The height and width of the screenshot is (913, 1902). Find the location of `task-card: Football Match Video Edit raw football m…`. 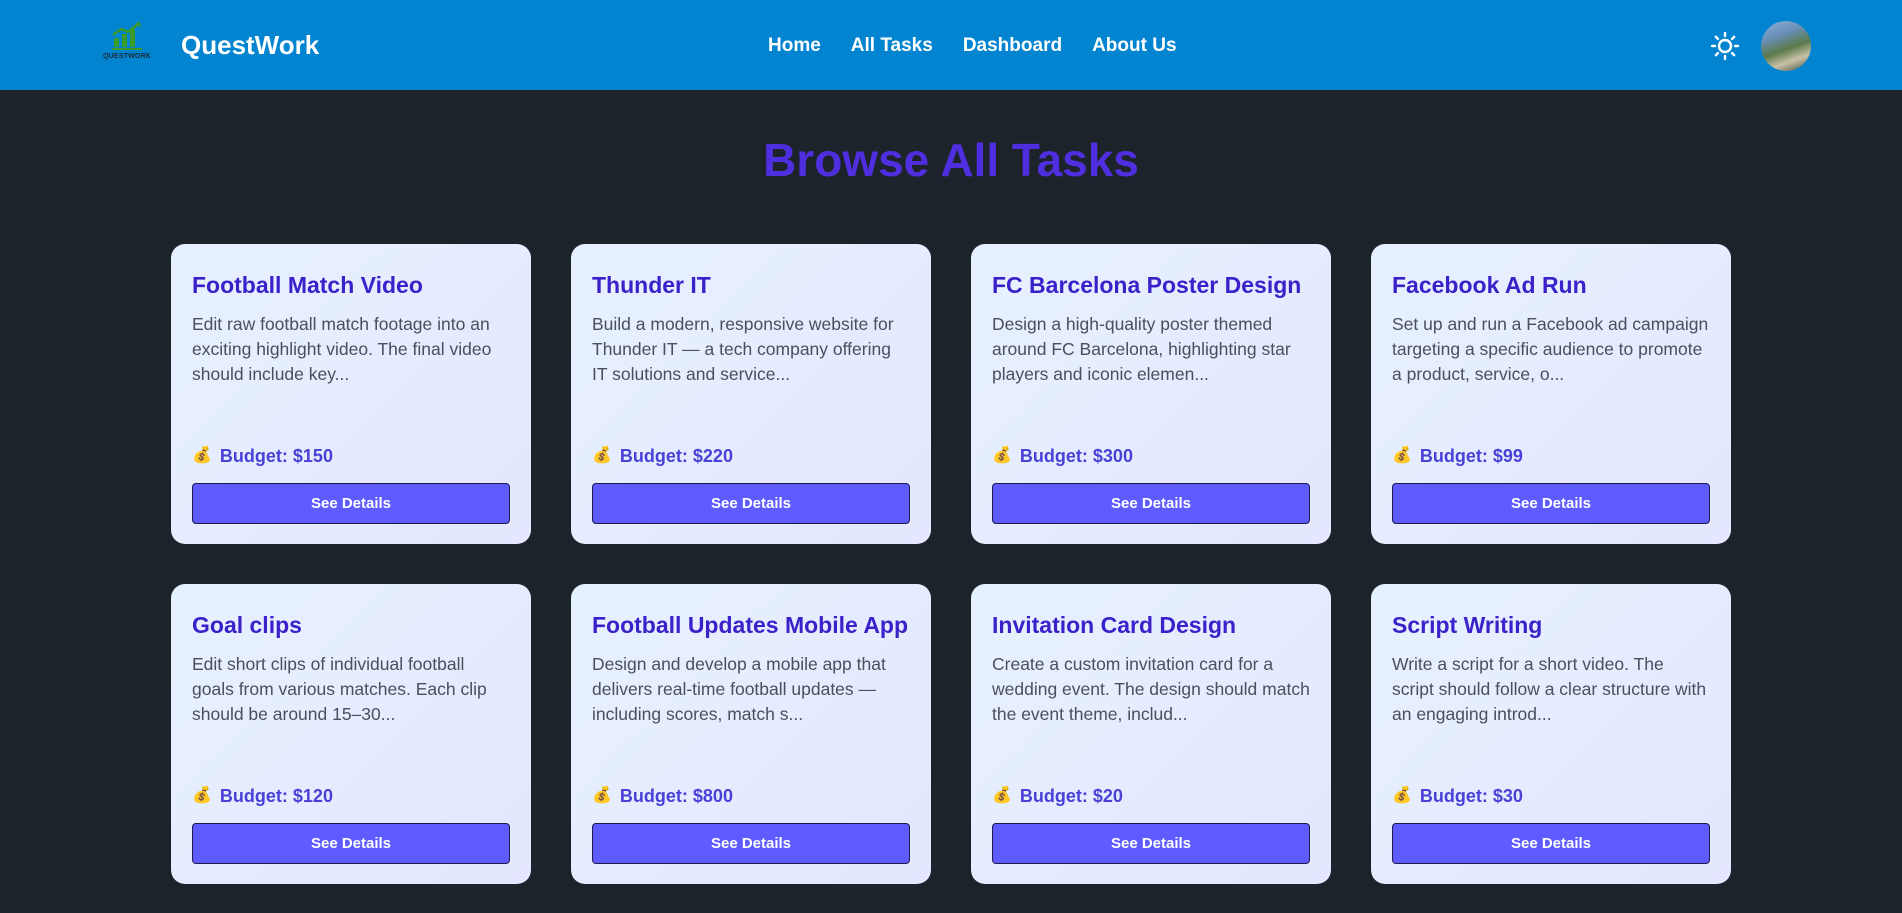

task-card: Football Match Video Edit raw football m… is located at coordinates (351, 394).